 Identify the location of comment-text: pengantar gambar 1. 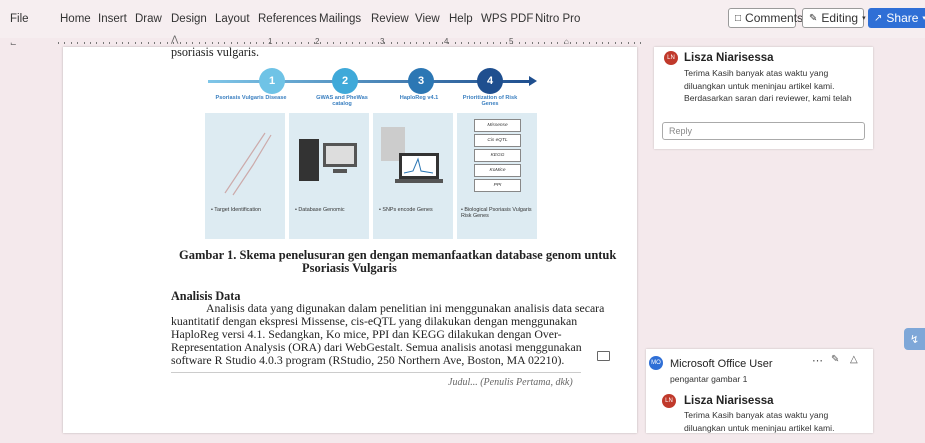
(709, 379).